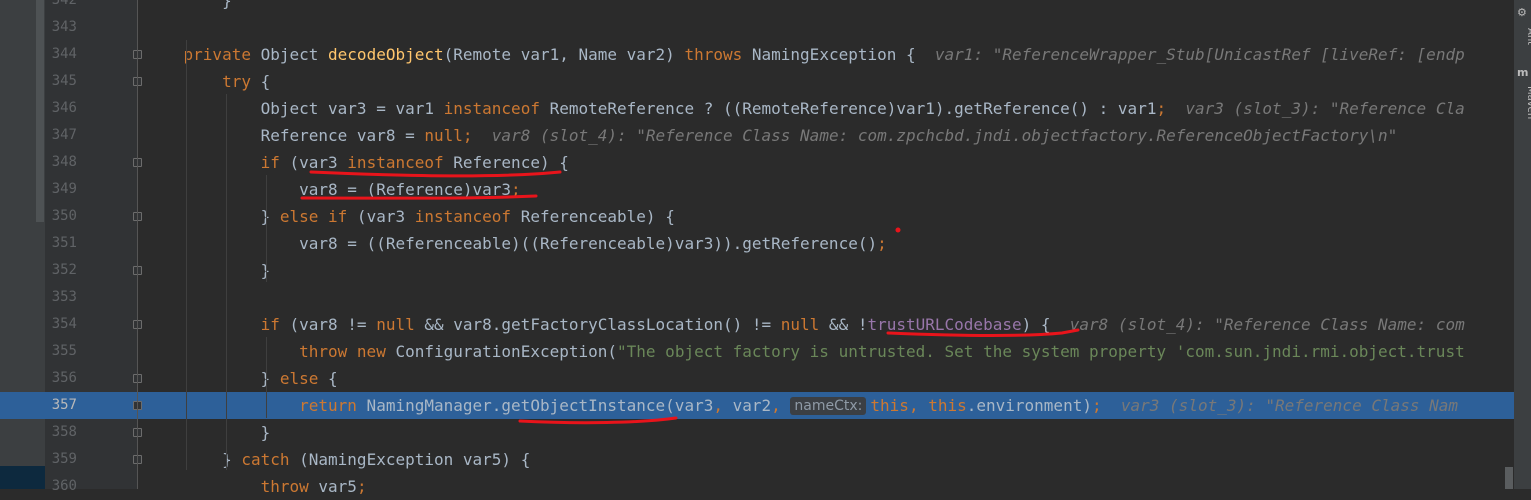 The width and height of the screenshot is (1531, 500). What do you see at coordinates (757, 162) in the screenshot?
I see `code-line: 348 if (var3 instanceof Reference) {` at bounding box center [757, 162].